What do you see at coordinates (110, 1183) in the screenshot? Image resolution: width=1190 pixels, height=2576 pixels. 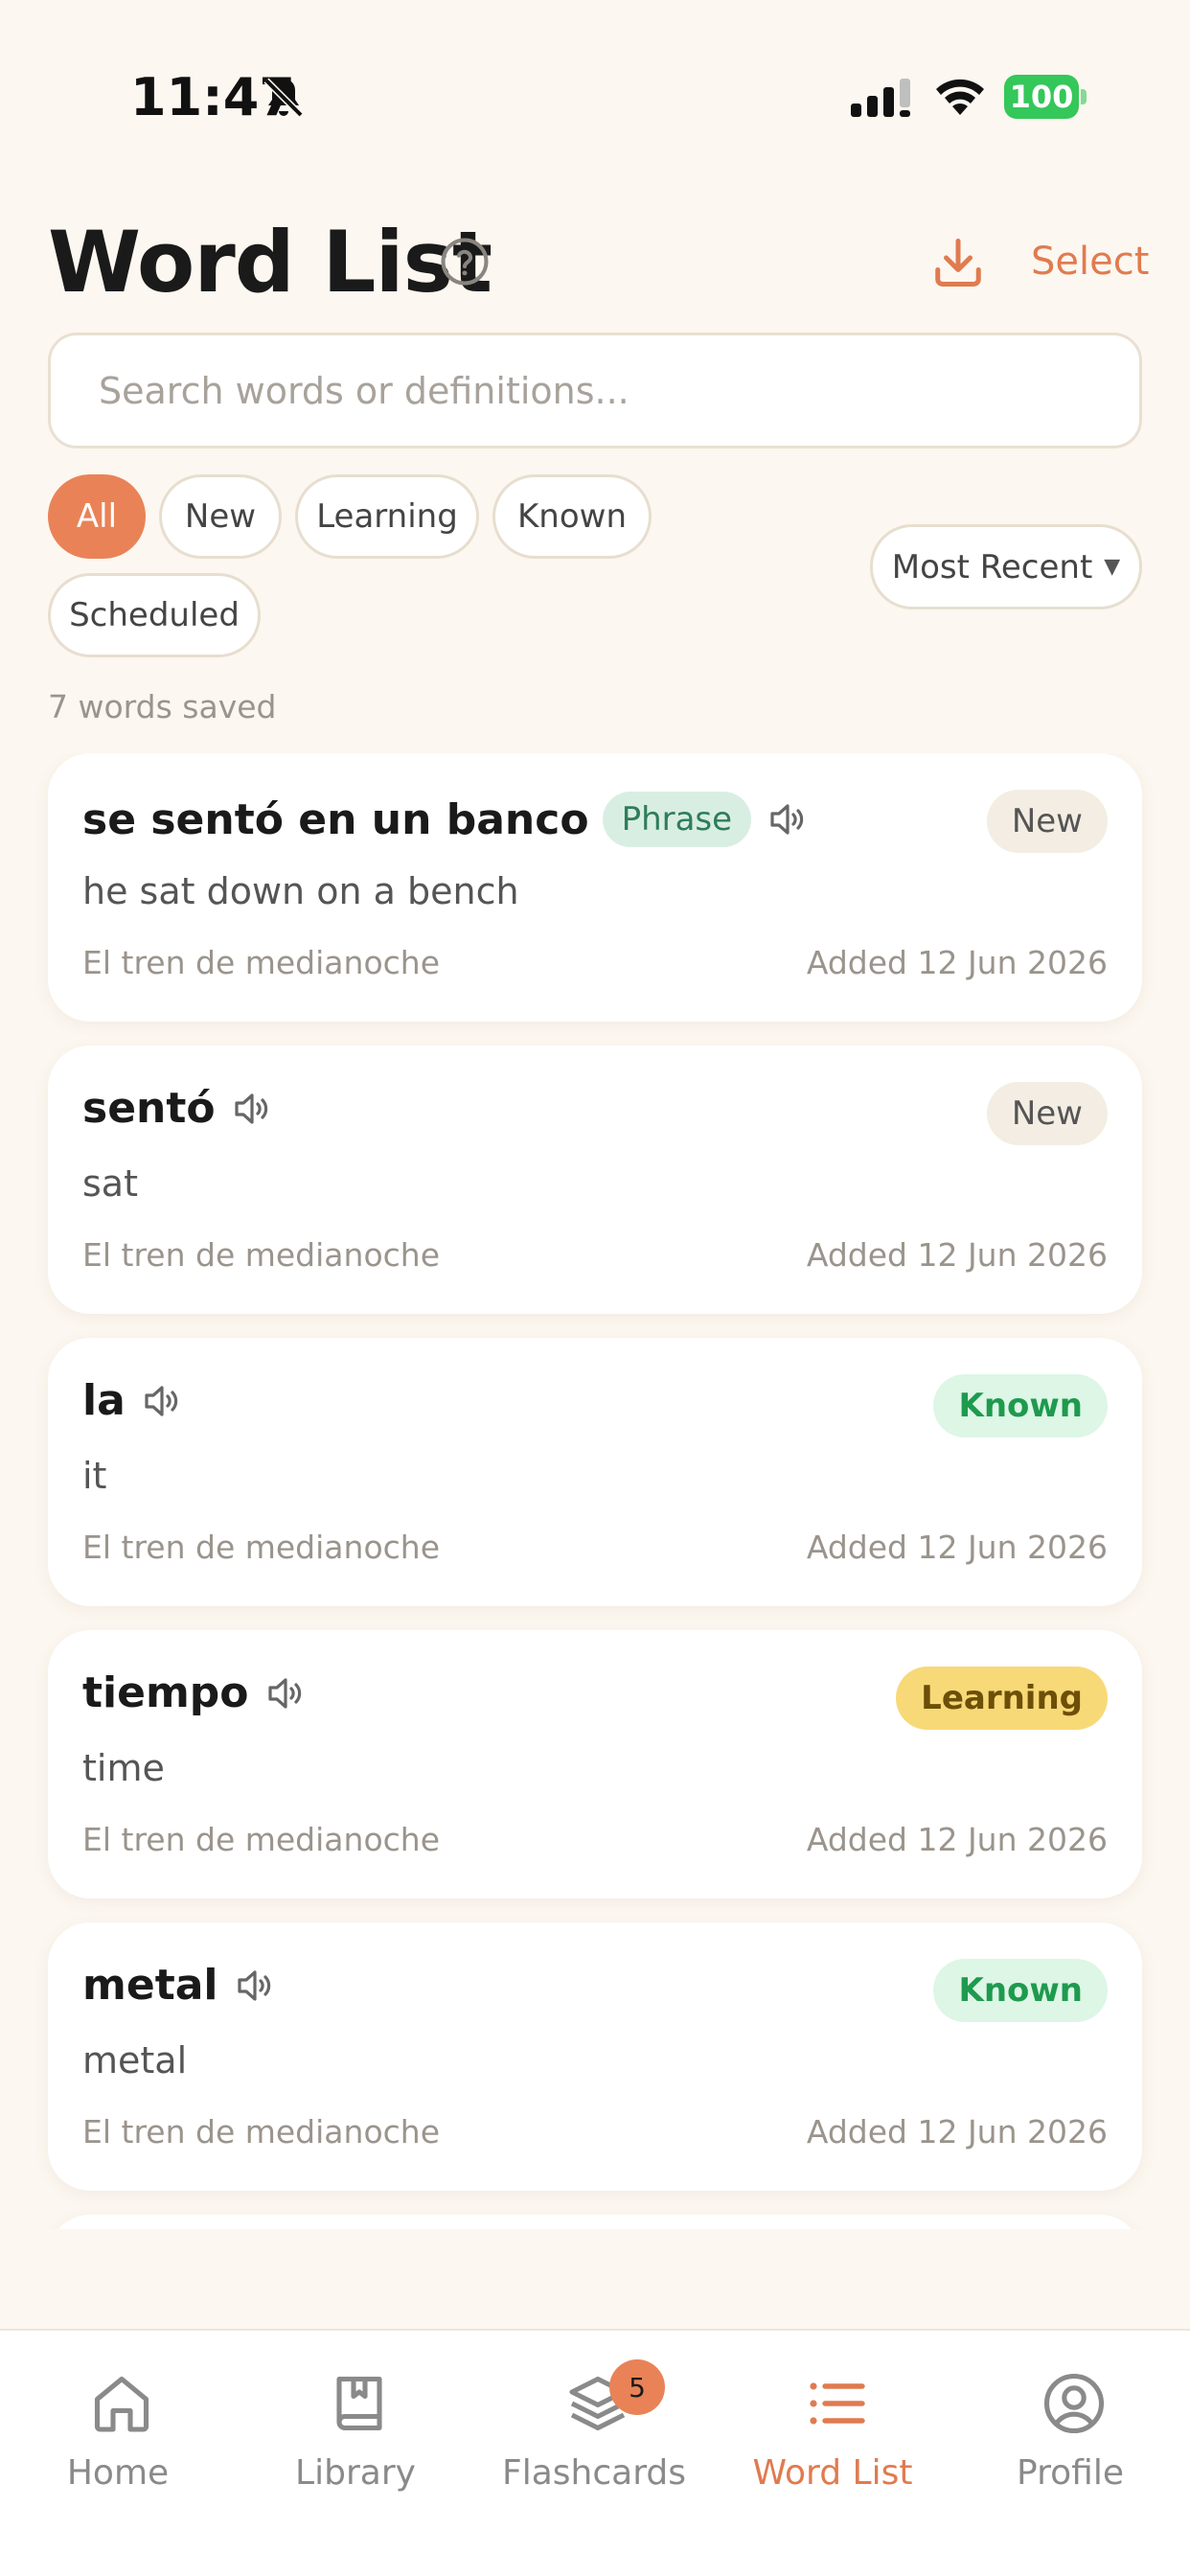 I see `word-definition: sat` at bounding box center [110, 1183].